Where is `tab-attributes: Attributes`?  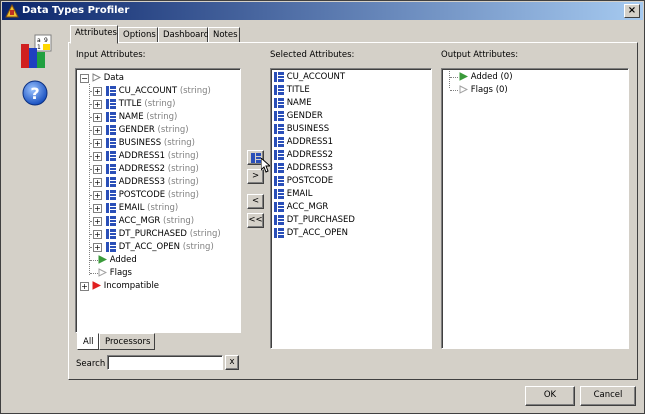
tab-attributes: Attributes is located at coordinates (94, 34).